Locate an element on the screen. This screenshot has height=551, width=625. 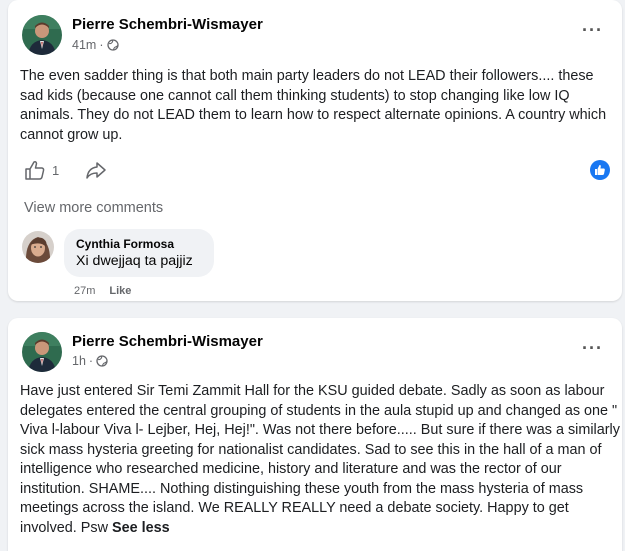
see-less-link: See less is located at coordinates (141, 528).